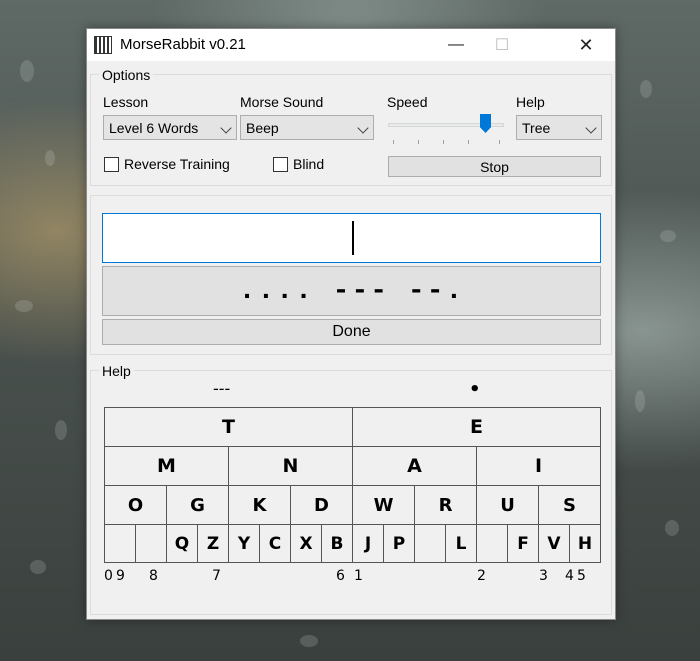 Image resolution: width=700 pixels, height=661 pixels. I want to click on tree-node-s: S, so click(569, 505).